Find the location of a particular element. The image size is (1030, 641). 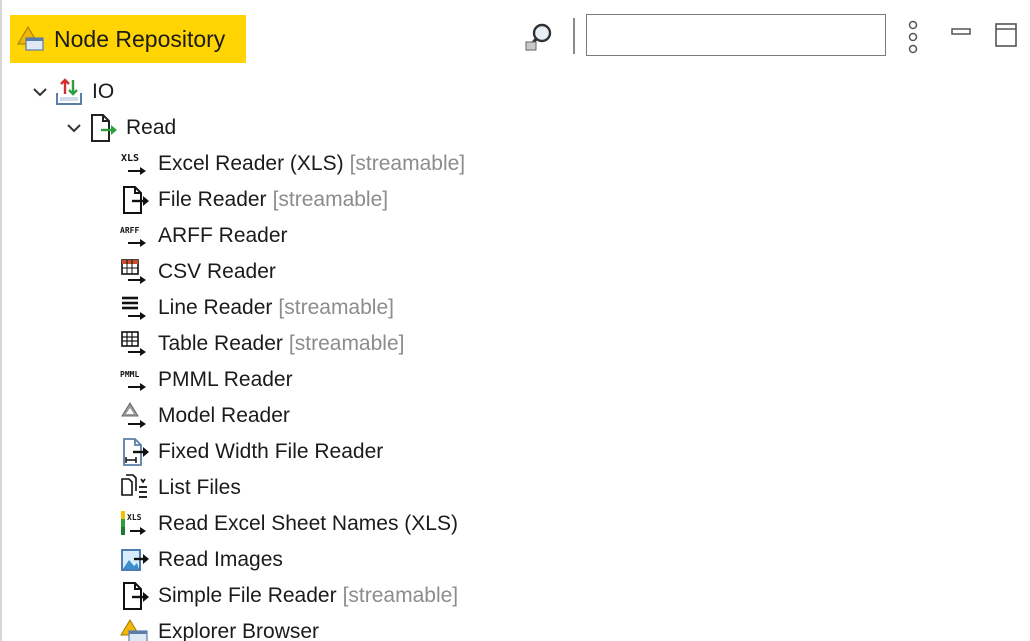

fixed-width-reader-icon is located at coordinates (136, 452).